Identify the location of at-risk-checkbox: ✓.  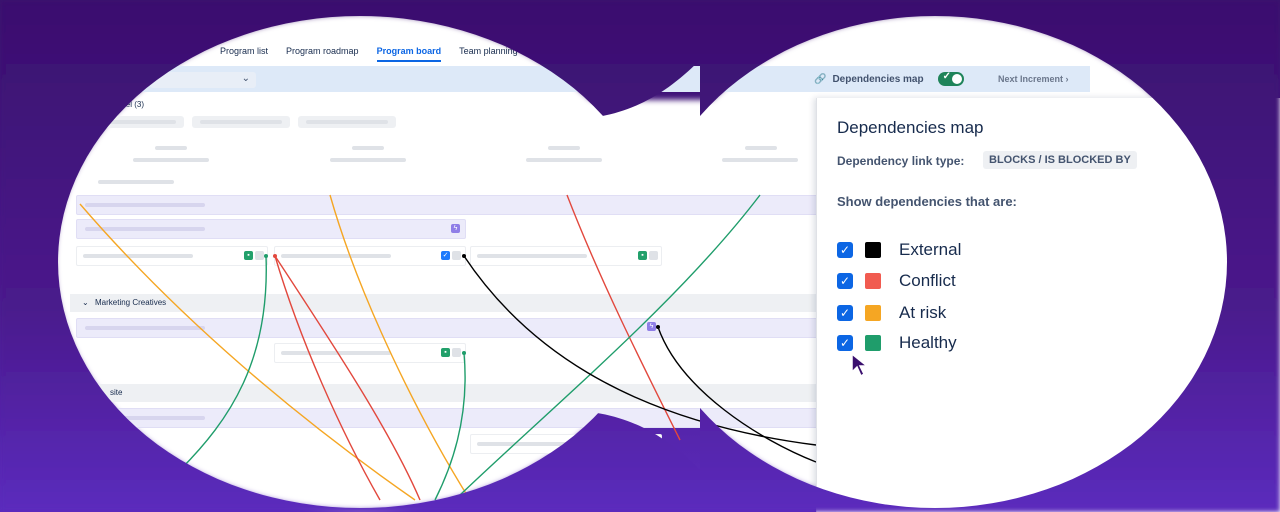
(845, 313).